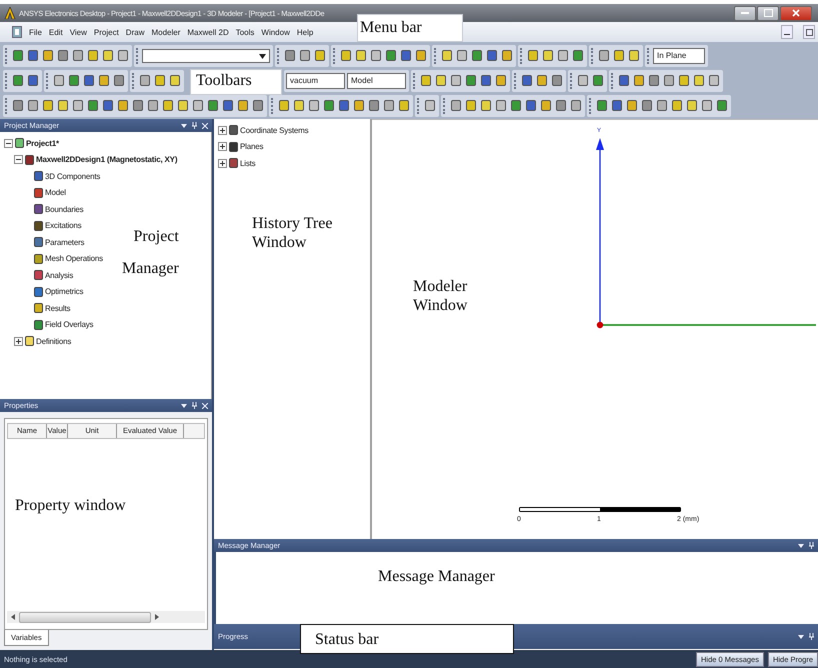 Image resolution: width=818 pixels, height=668 pixels. What do you see at coordinates (106, 617) in the screenshot?
I see `horizontal-scrollbar` at bounding box center [106, 617].